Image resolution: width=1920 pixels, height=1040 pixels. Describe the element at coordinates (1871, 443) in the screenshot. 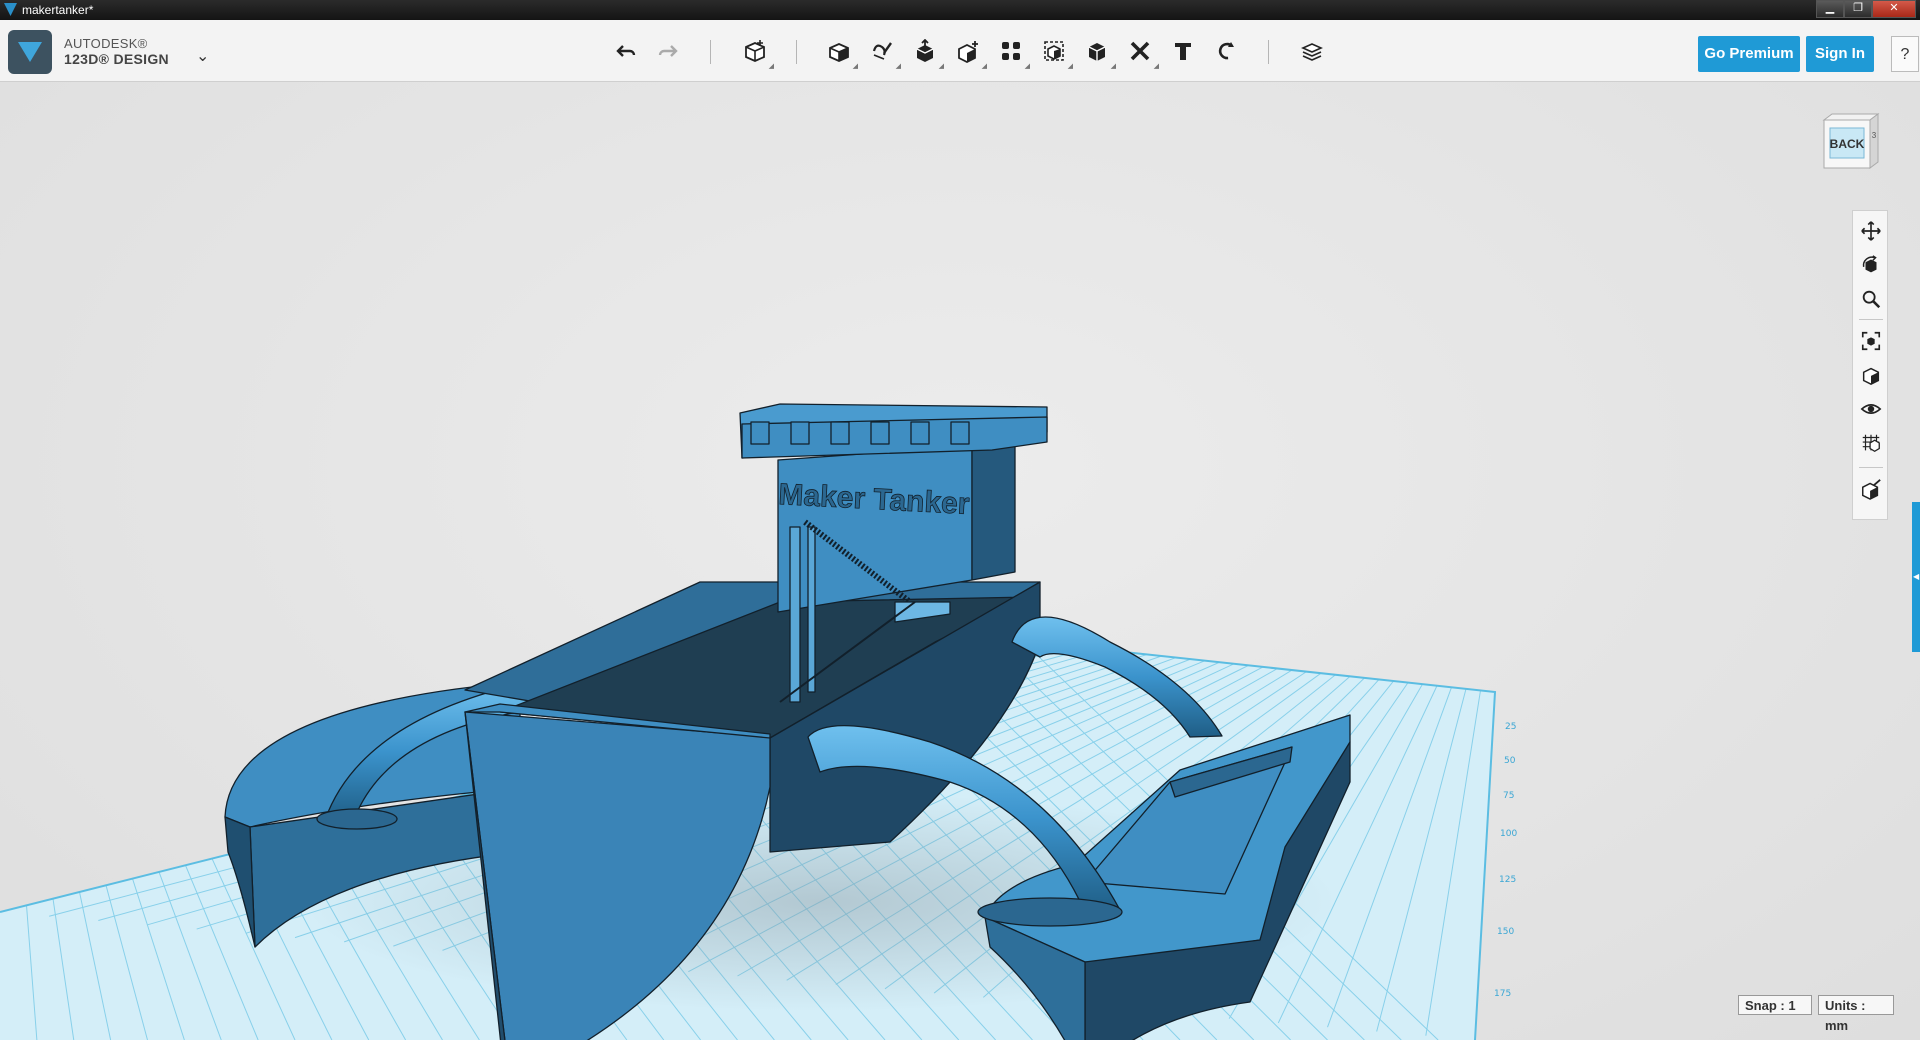

I see `grid-display-icon` at that location.